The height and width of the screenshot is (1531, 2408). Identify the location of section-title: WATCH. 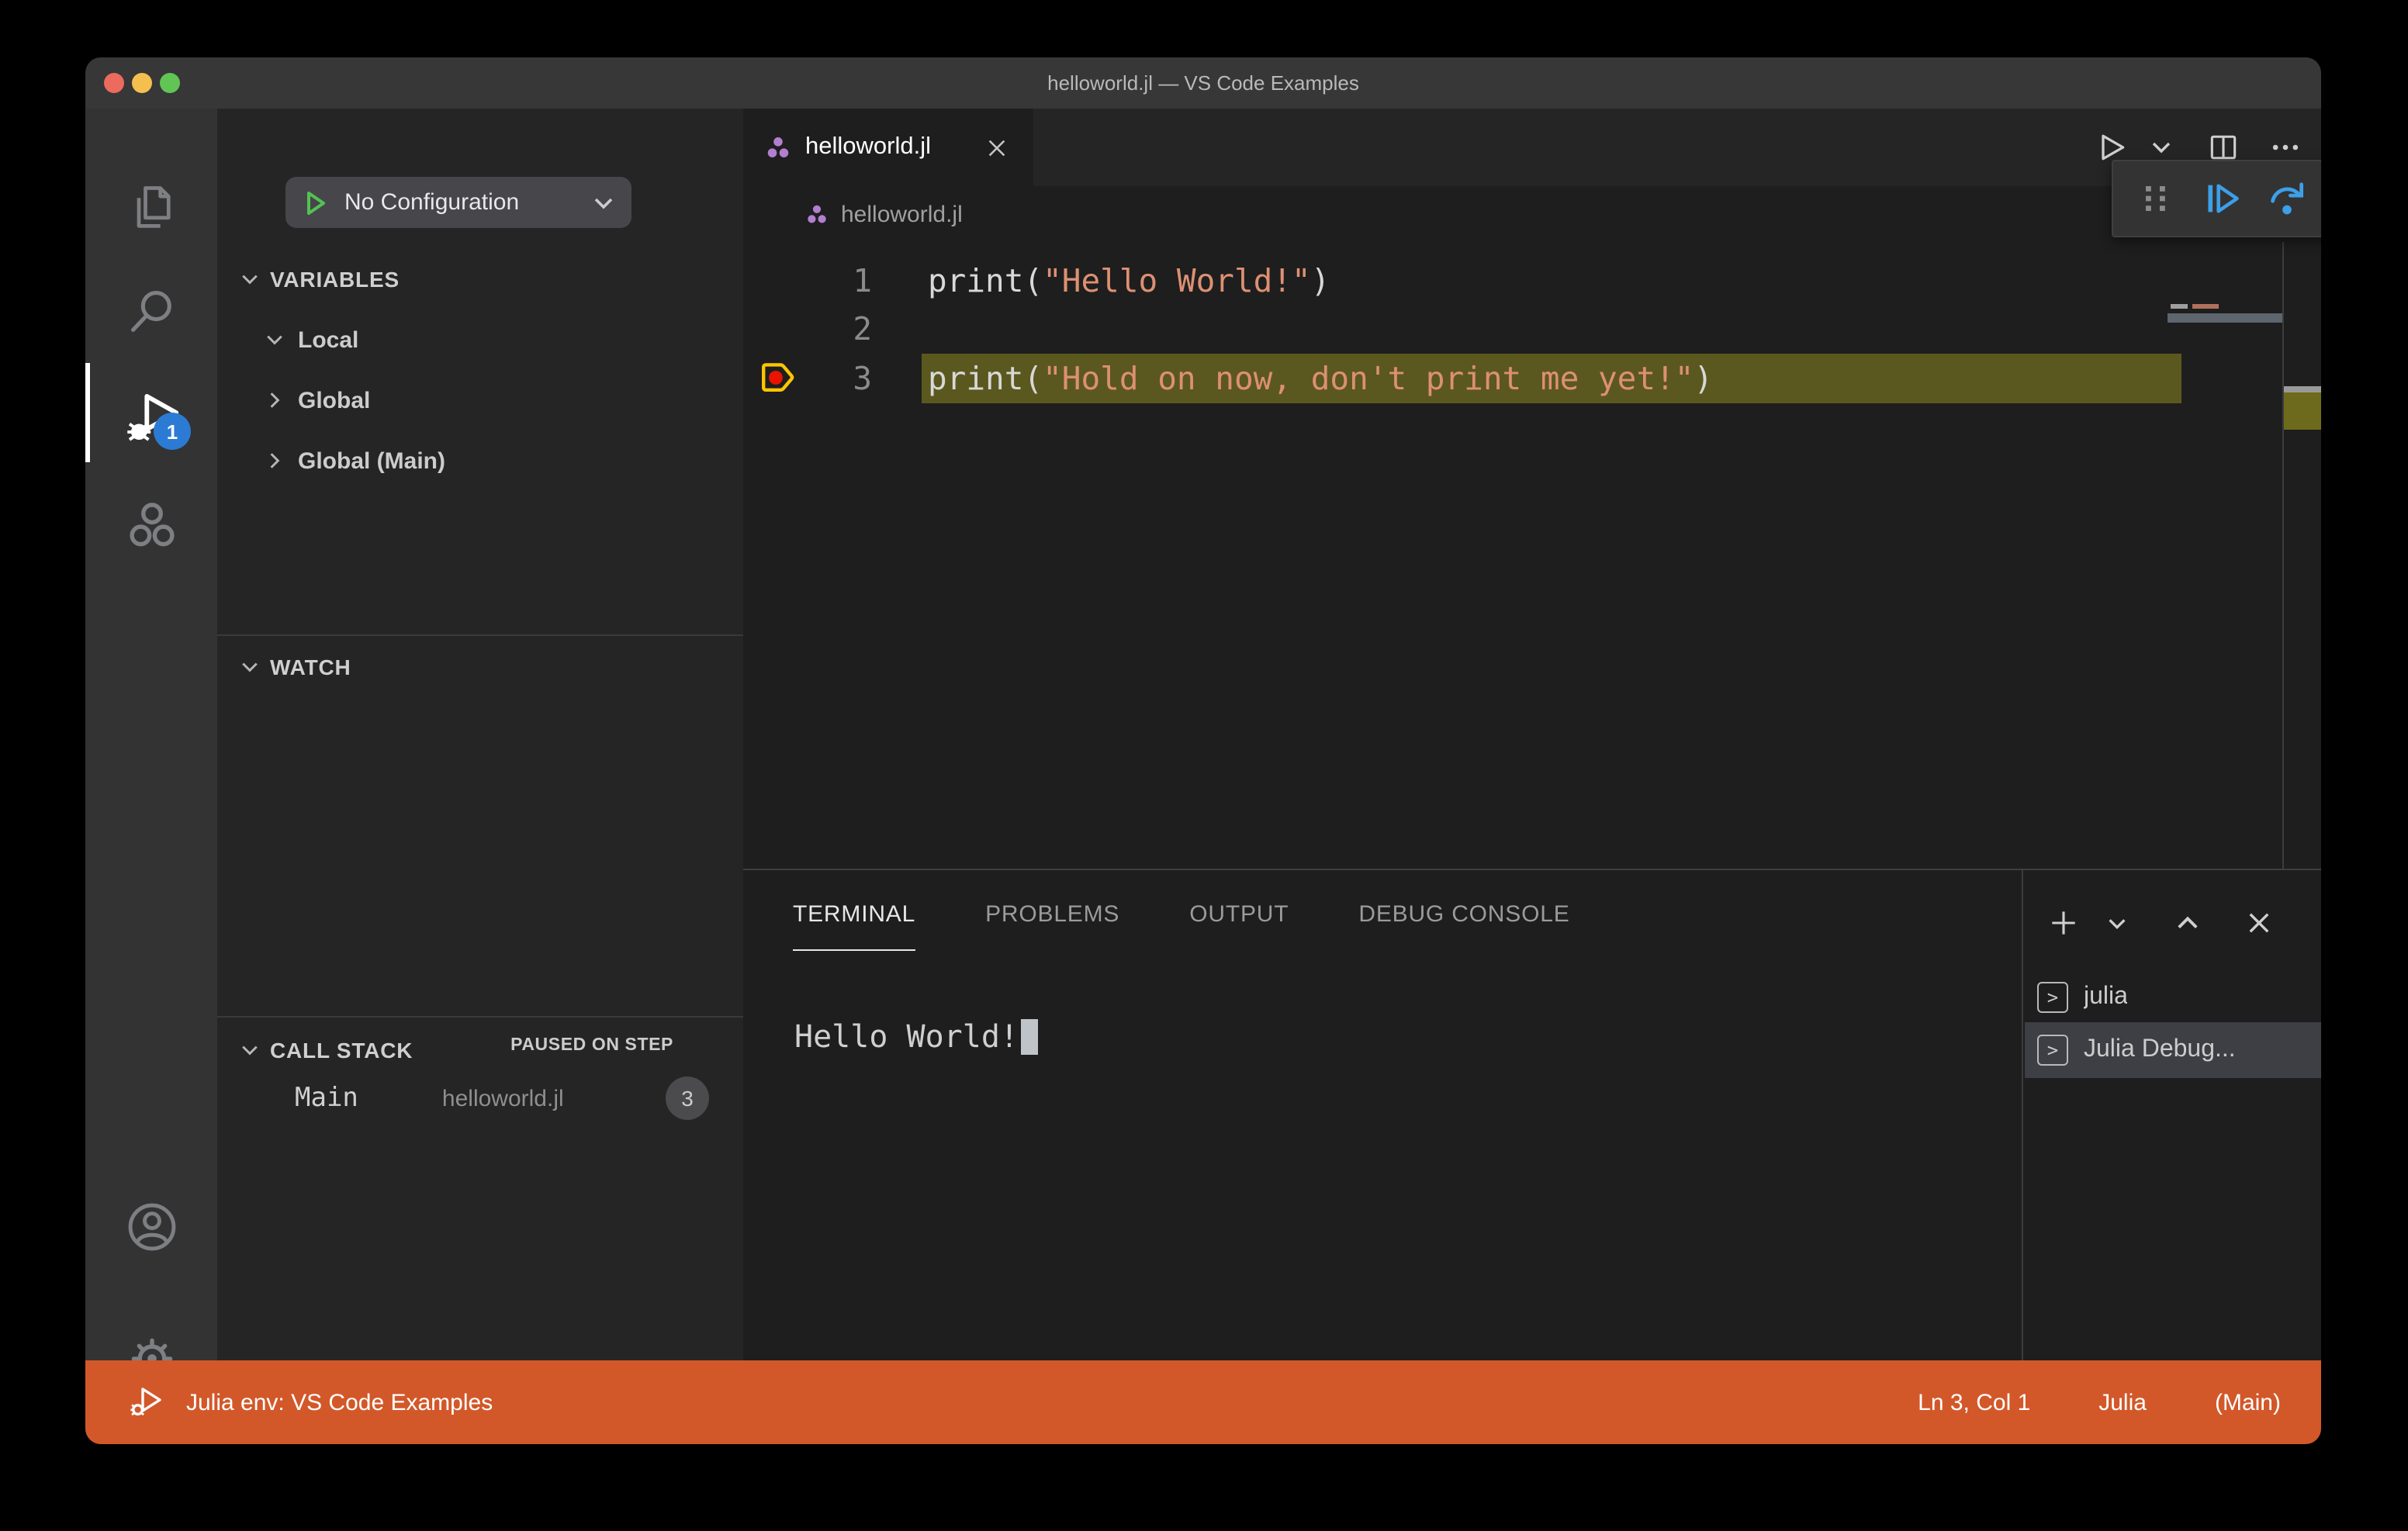
(310, 667).